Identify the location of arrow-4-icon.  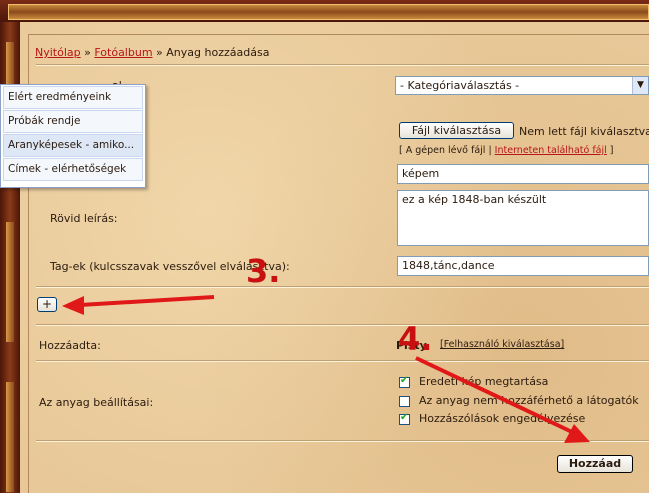
(502, 399).